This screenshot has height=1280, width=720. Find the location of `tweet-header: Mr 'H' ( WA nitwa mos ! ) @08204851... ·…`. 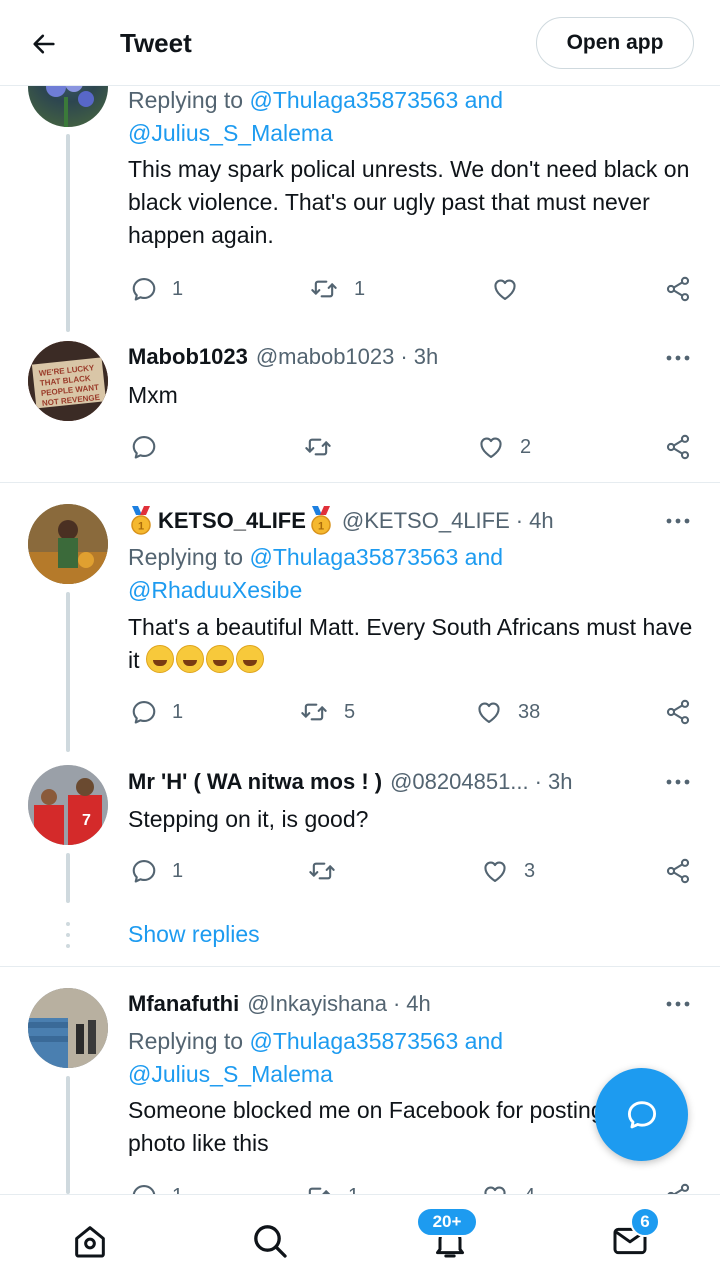

tweet-header: Mr 'H' ( WA nitwa mos ! ) @08204851... ·… is located at coordinates (350, 782).